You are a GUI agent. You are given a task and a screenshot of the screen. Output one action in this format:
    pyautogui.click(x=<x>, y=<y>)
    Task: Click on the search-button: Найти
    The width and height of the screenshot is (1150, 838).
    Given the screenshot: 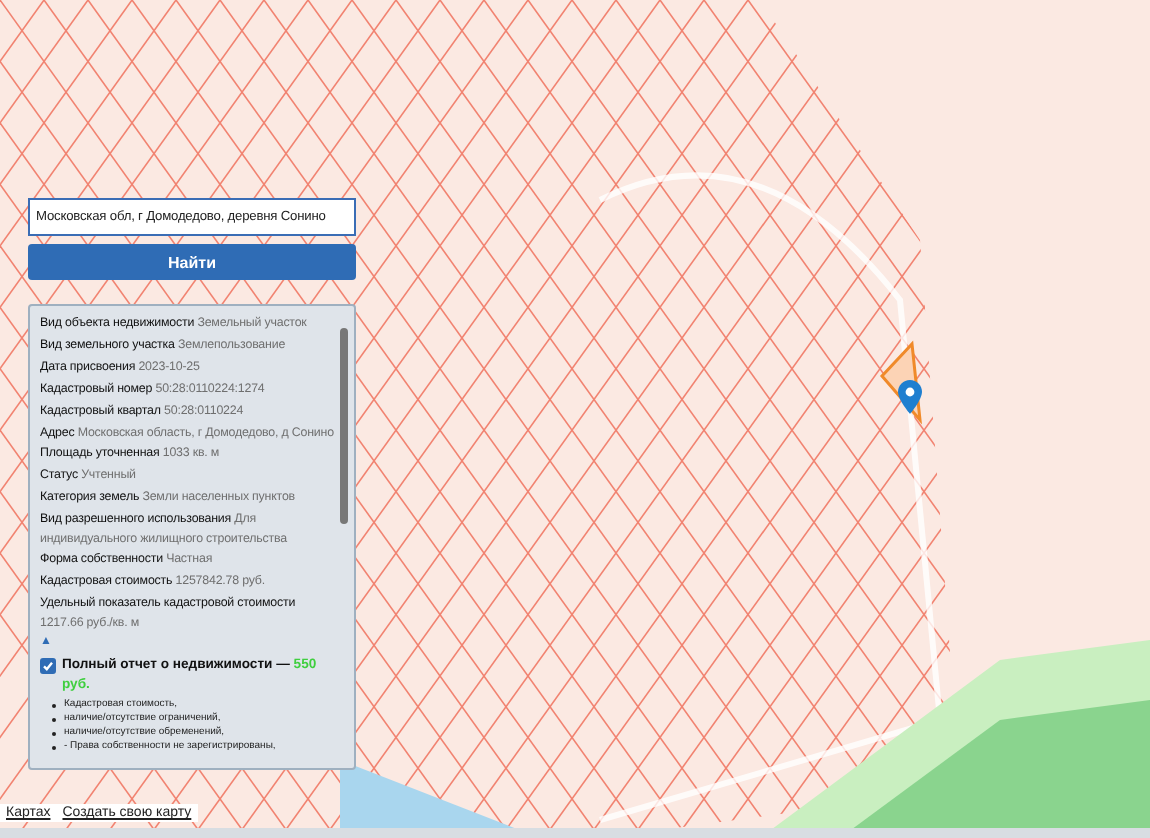 What is the action you would take?
    pyautogui.click(x=192, y=262)
    